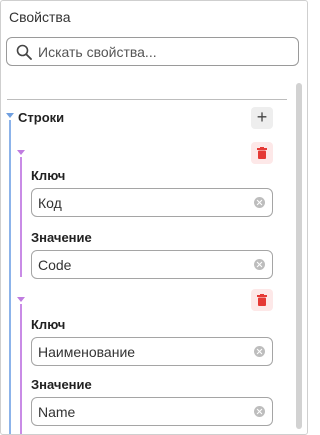 The width and height of the screenshot is (320, 435). Describe the element at coordinates (57, 412) in the screenshot. I see `value-value: Name` at that location.